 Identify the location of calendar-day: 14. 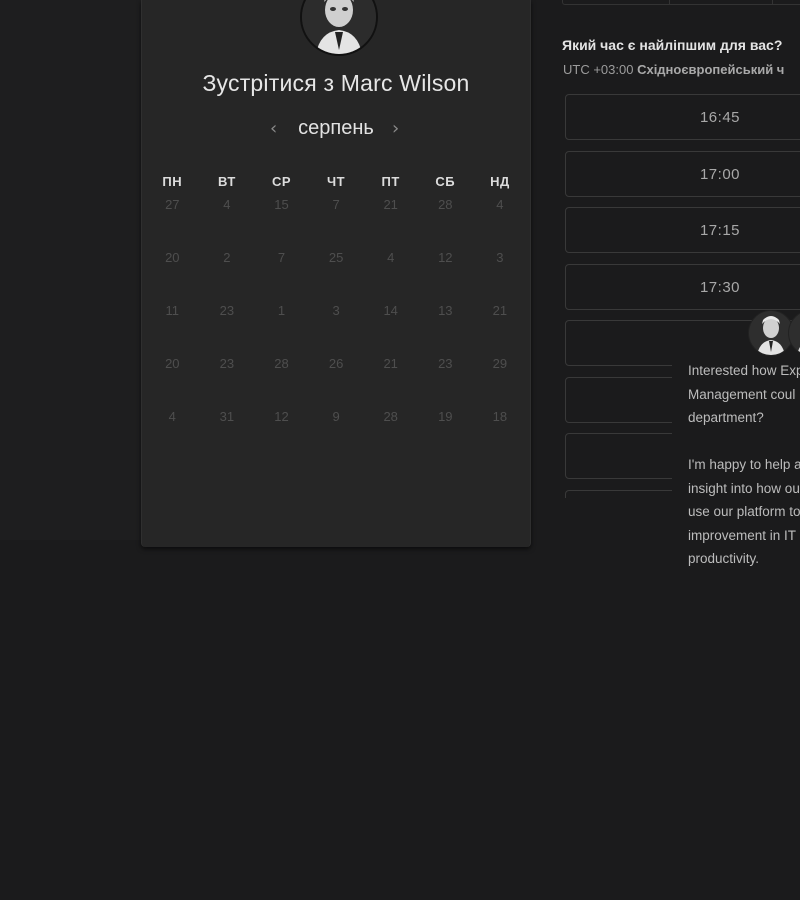
(390, 310).